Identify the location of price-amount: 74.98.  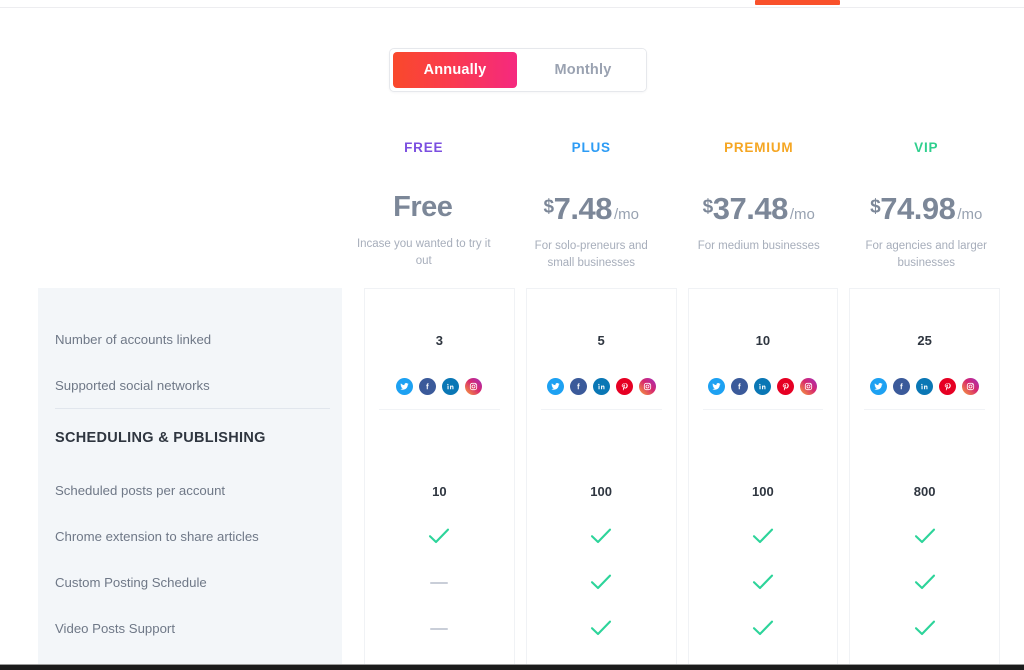
(918, 208).